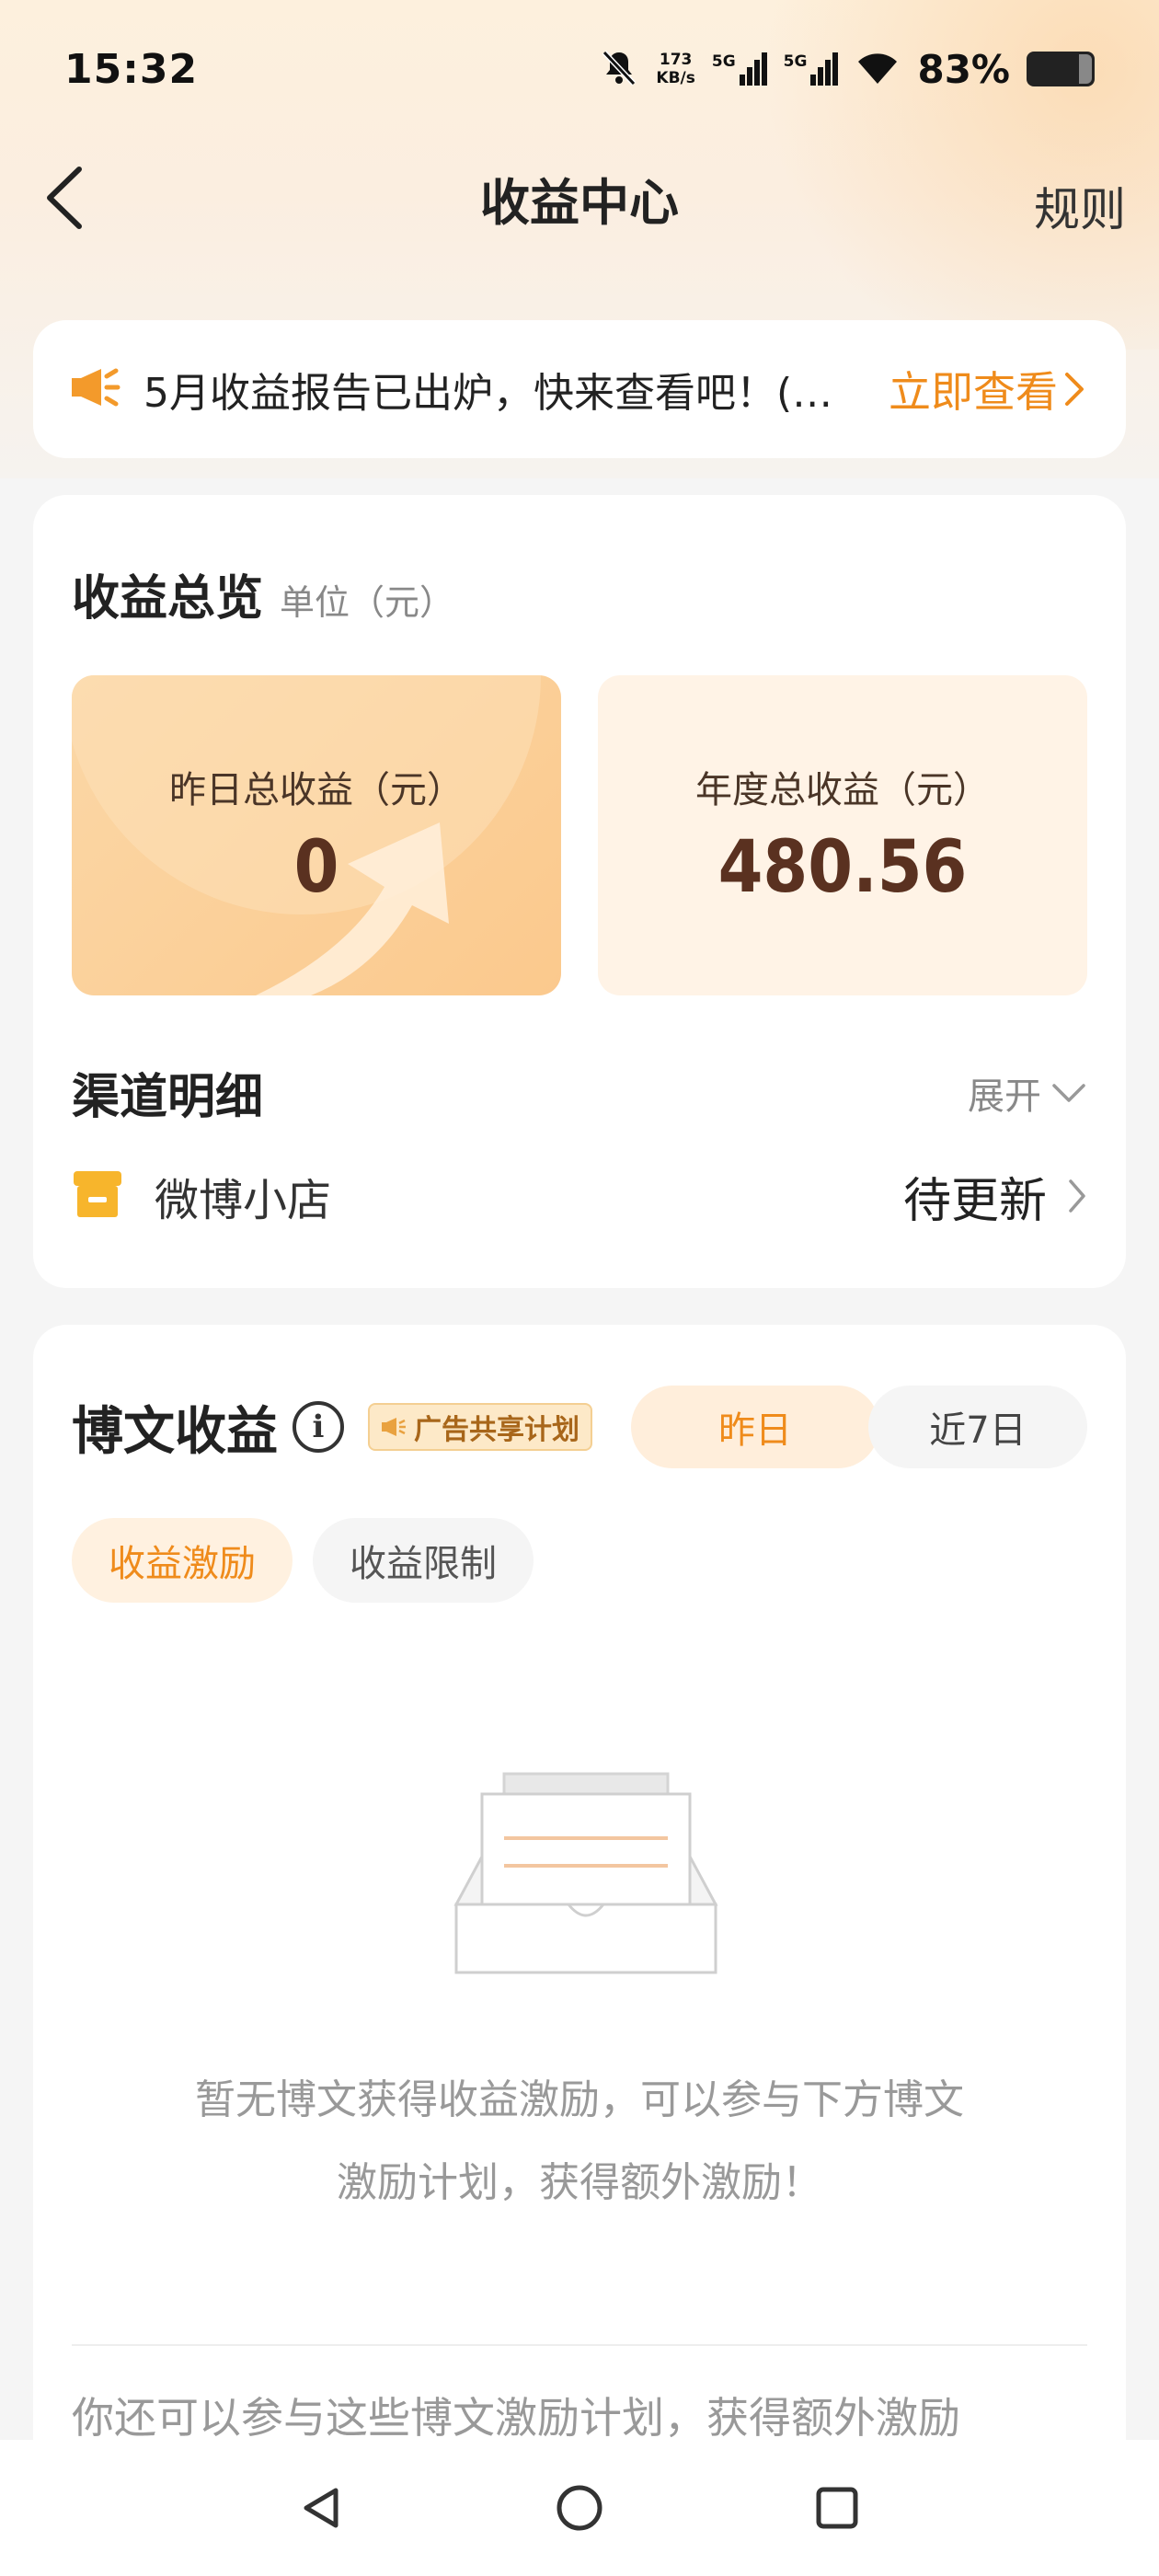 This screenshot has width=1159, height=2576. I want to click on chip-earnings-limit: 收益限制, so click(423, 1560).